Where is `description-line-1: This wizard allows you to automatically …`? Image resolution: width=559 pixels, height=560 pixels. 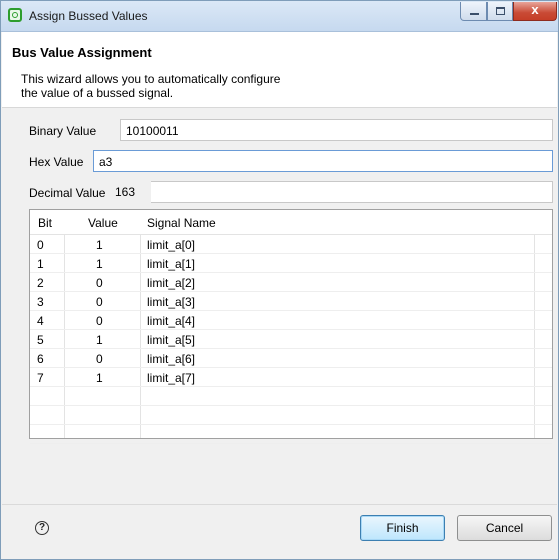 description-line-1: This wizard allows you to automatically … is located at coordinates (151, 79).